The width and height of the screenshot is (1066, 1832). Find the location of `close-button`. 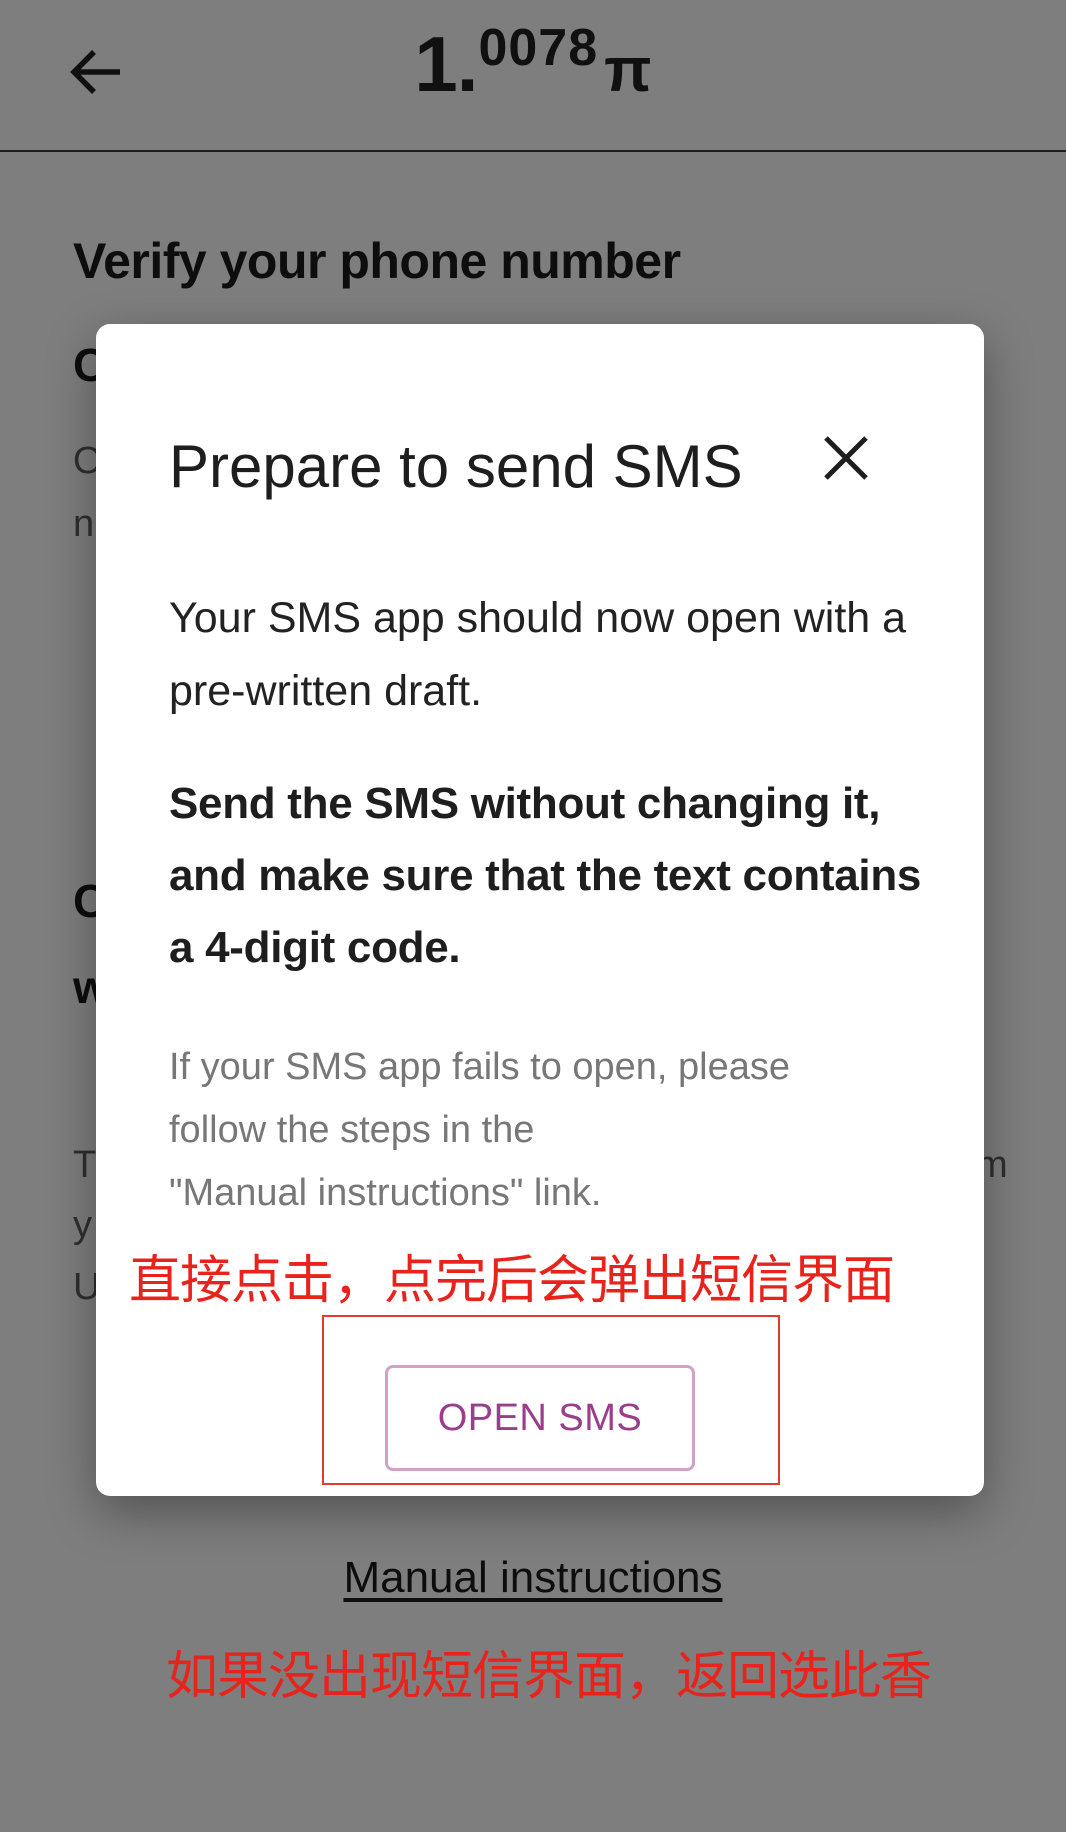

close-button is located at coordinates (846, 458).